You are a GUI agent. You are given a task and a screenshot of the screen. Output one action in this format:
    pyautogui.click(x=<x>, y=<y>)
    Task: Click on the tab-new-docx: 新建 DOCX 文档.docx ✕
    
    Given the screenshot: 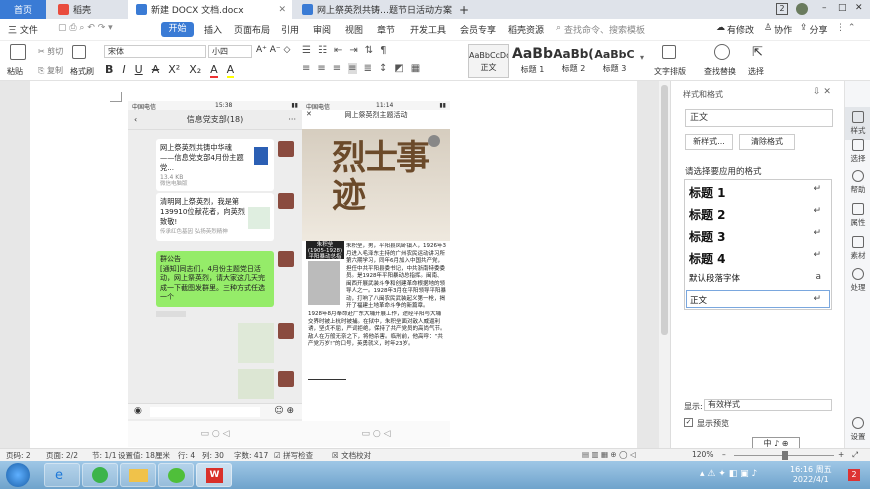 What is the action you would take?
    pyautogui.click(x=210, y=9)
    